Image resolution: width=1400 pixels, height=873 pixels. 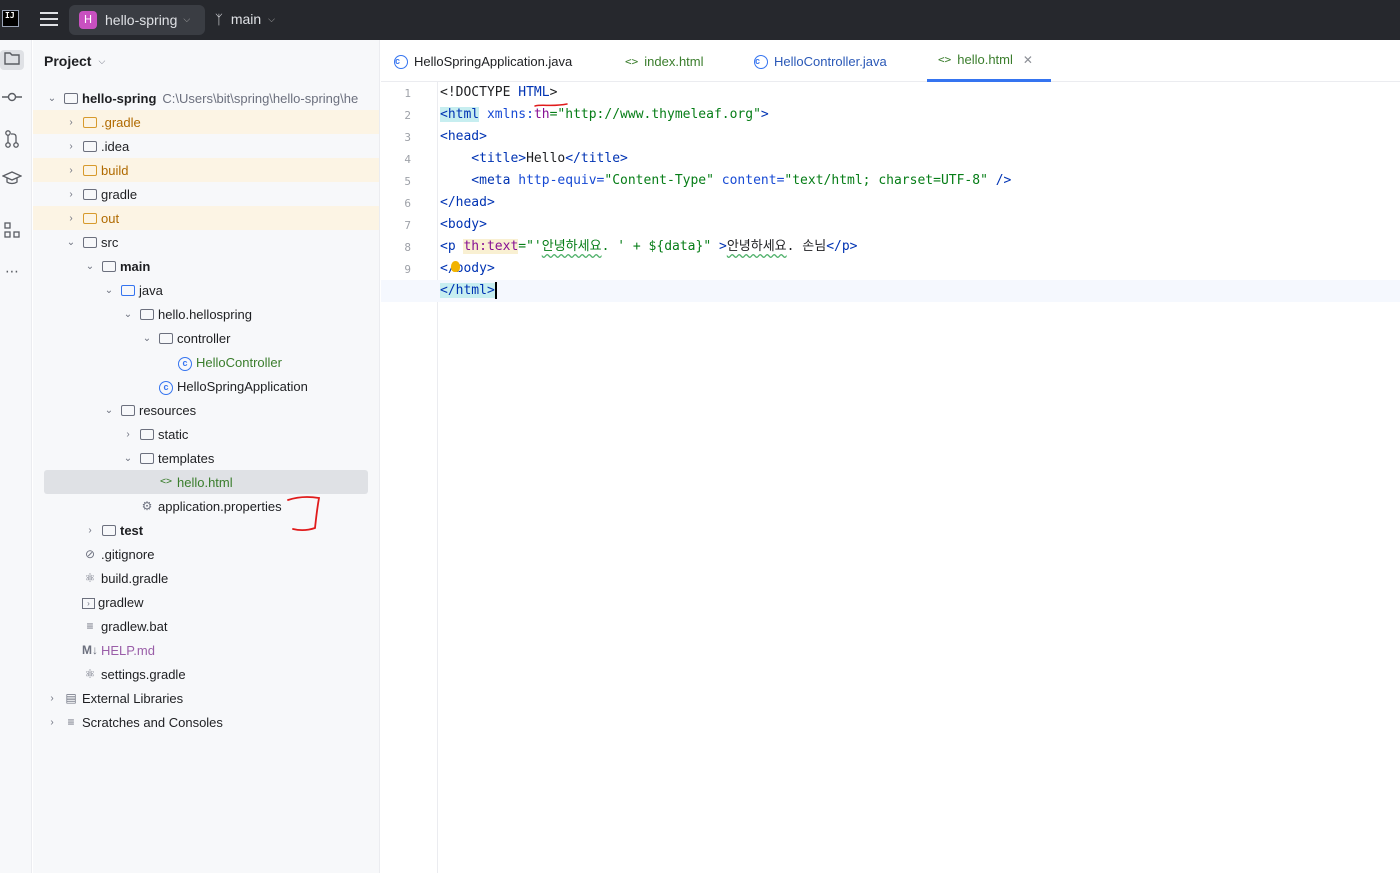 What do you see at coordinates (143, 674) in the screenshot?
I see `tree-item-label: settings.gradle` at bounding box center [143, 674].